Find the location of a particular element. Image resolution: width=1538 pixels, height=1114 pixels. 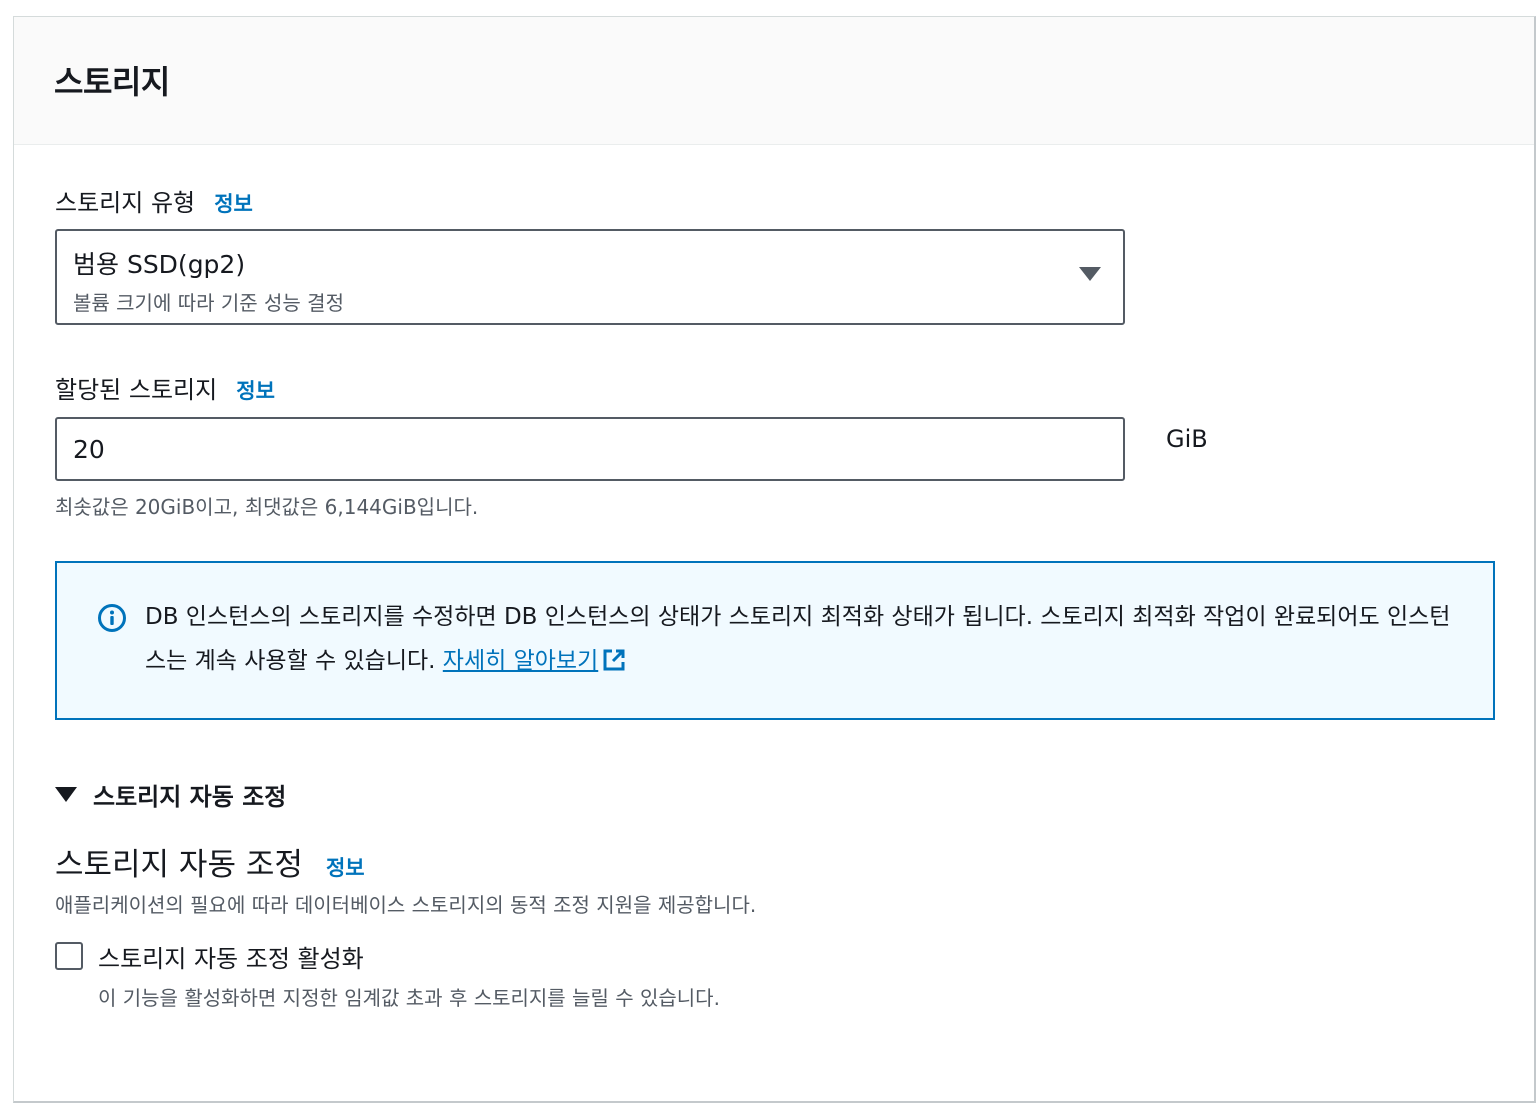

allocated-storage-unit: GiB is located at coordinates (1187, 439).